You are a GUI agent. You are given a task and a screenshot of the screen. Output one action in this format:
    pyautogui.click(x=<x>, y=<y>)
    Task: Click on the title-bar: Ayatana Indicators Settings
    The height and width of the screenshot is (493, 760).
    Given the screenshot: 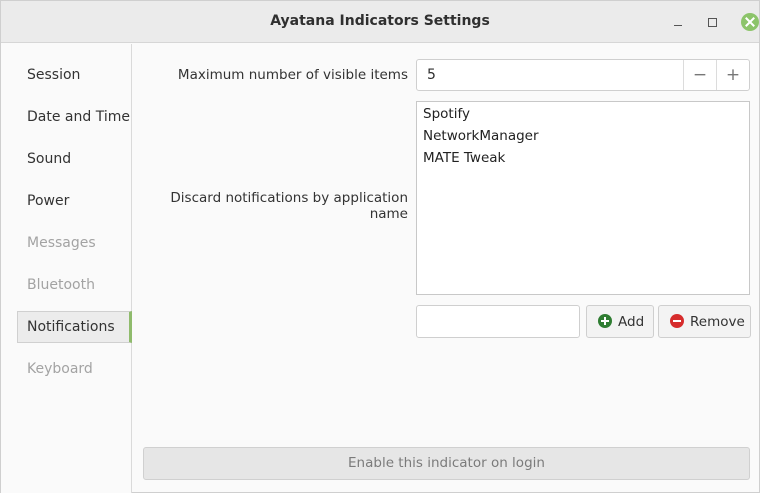 What is the action you would take?
    pyautogui.click(x=380, y=22)
    